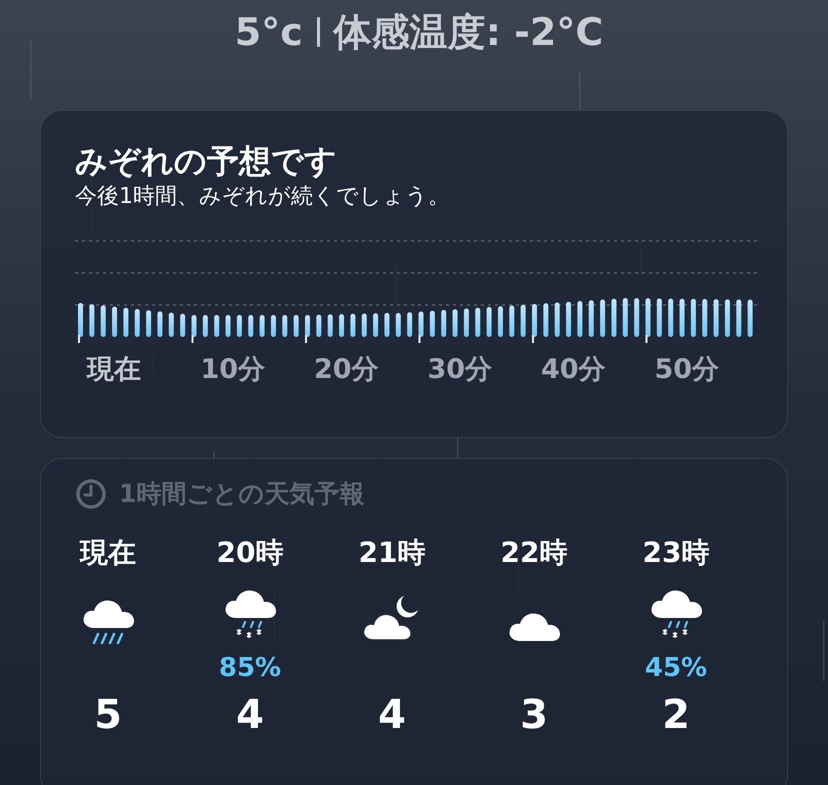 The height and width of the screenshot is (785, 828). Describe the element at coordinates (469, 32) in the screenshot. I see `feels-like-temperature: 体感温度: -2°C` at that location.